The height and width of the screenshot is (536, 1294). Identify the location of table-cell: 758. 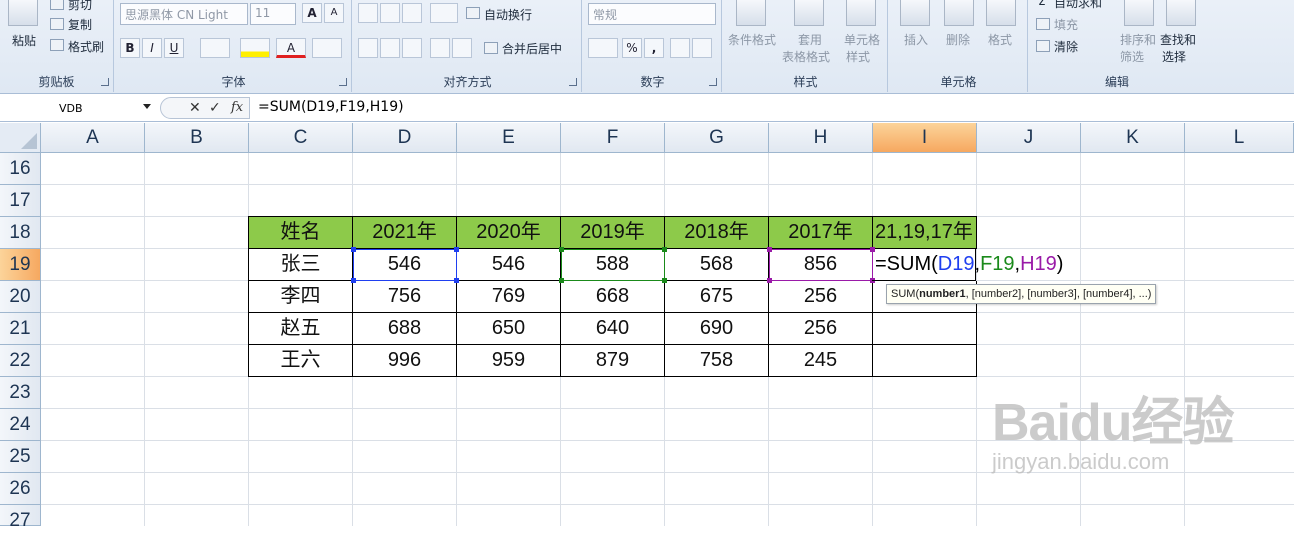
(717, 361).